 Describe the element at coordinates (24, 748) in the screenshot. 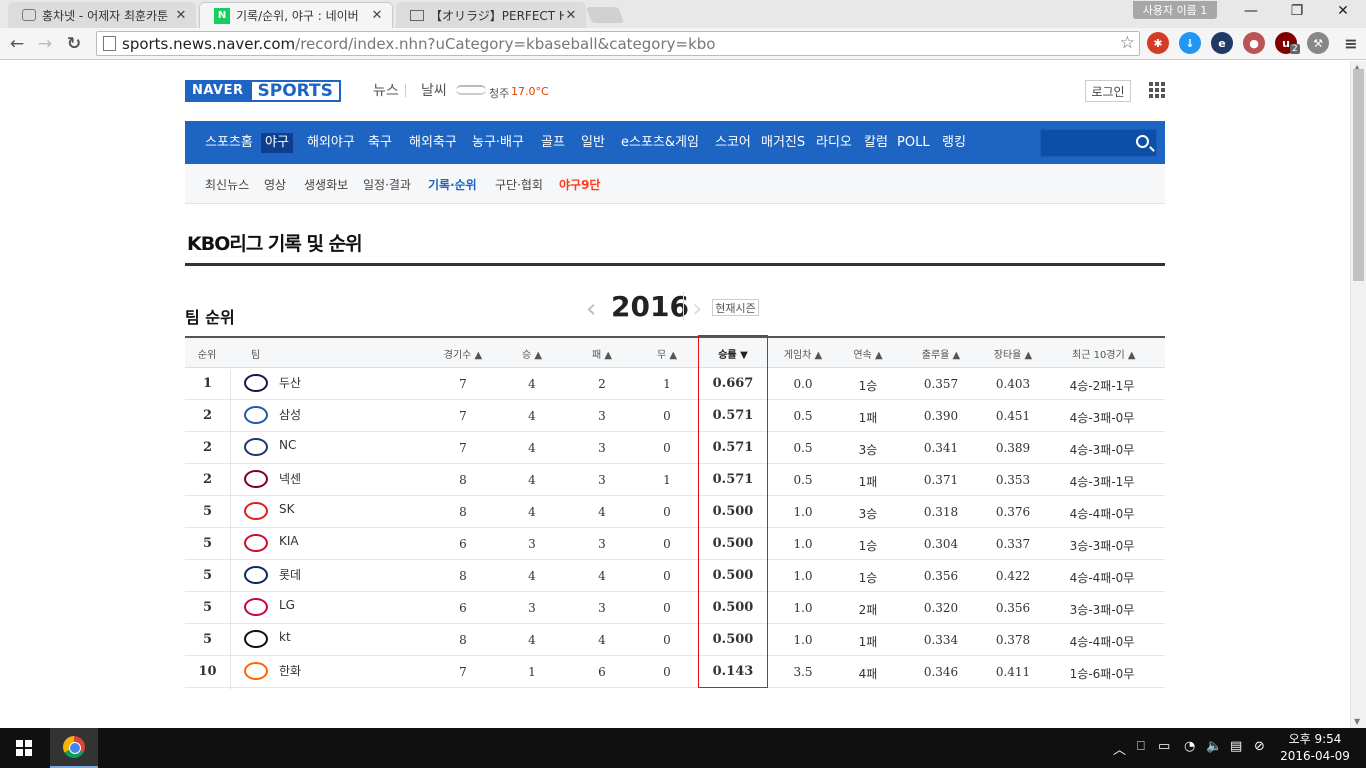

I see `start-button` at that location.